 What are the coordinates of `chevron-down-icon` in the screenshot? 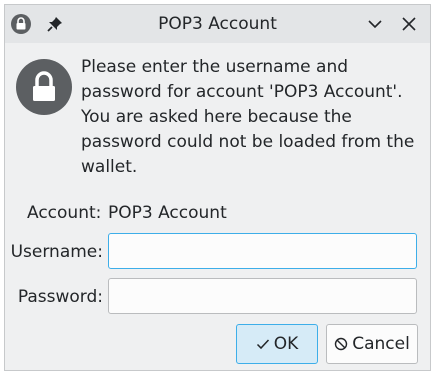 It's located at (375, 24).